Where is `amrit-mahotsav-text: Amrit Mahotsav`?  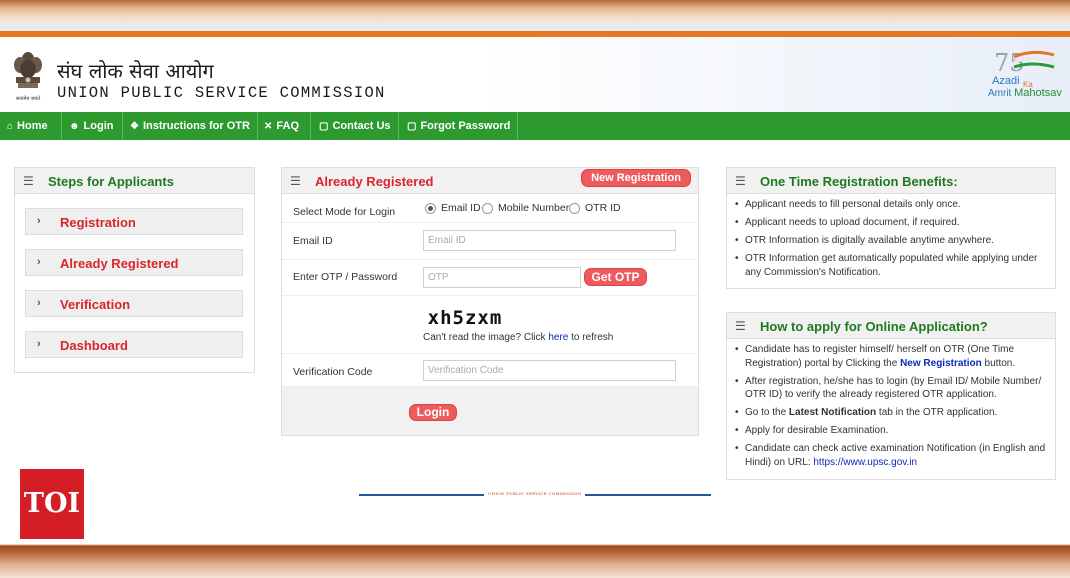
amrit-mahotsav-text: Amrit Mahotsav is located at coordinates (1025, 93).